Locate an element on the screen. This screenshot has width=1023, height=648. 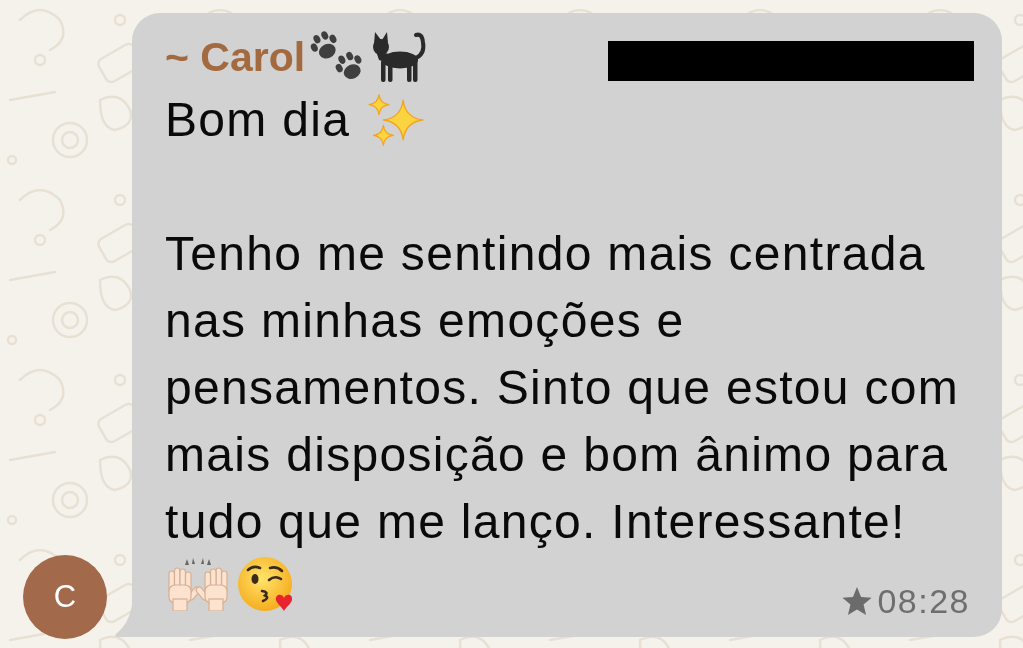
message-time: 08:28 is located at coordinates (923, 601).